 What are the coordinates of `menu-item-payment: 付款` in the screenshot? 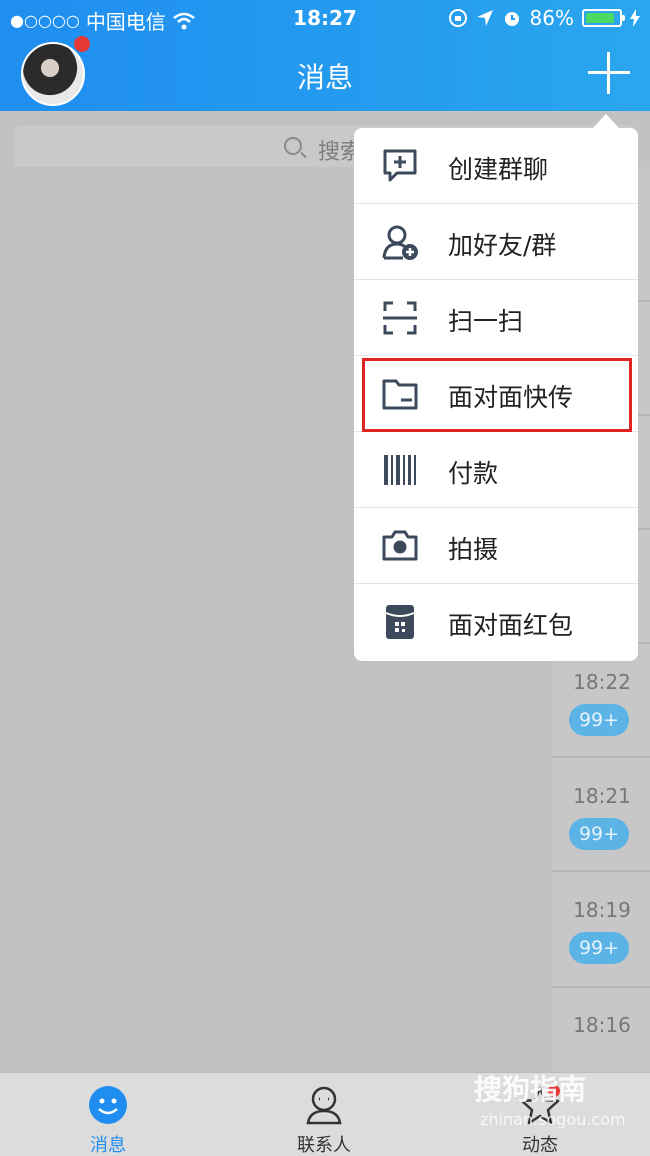 It's located at (496, 470).